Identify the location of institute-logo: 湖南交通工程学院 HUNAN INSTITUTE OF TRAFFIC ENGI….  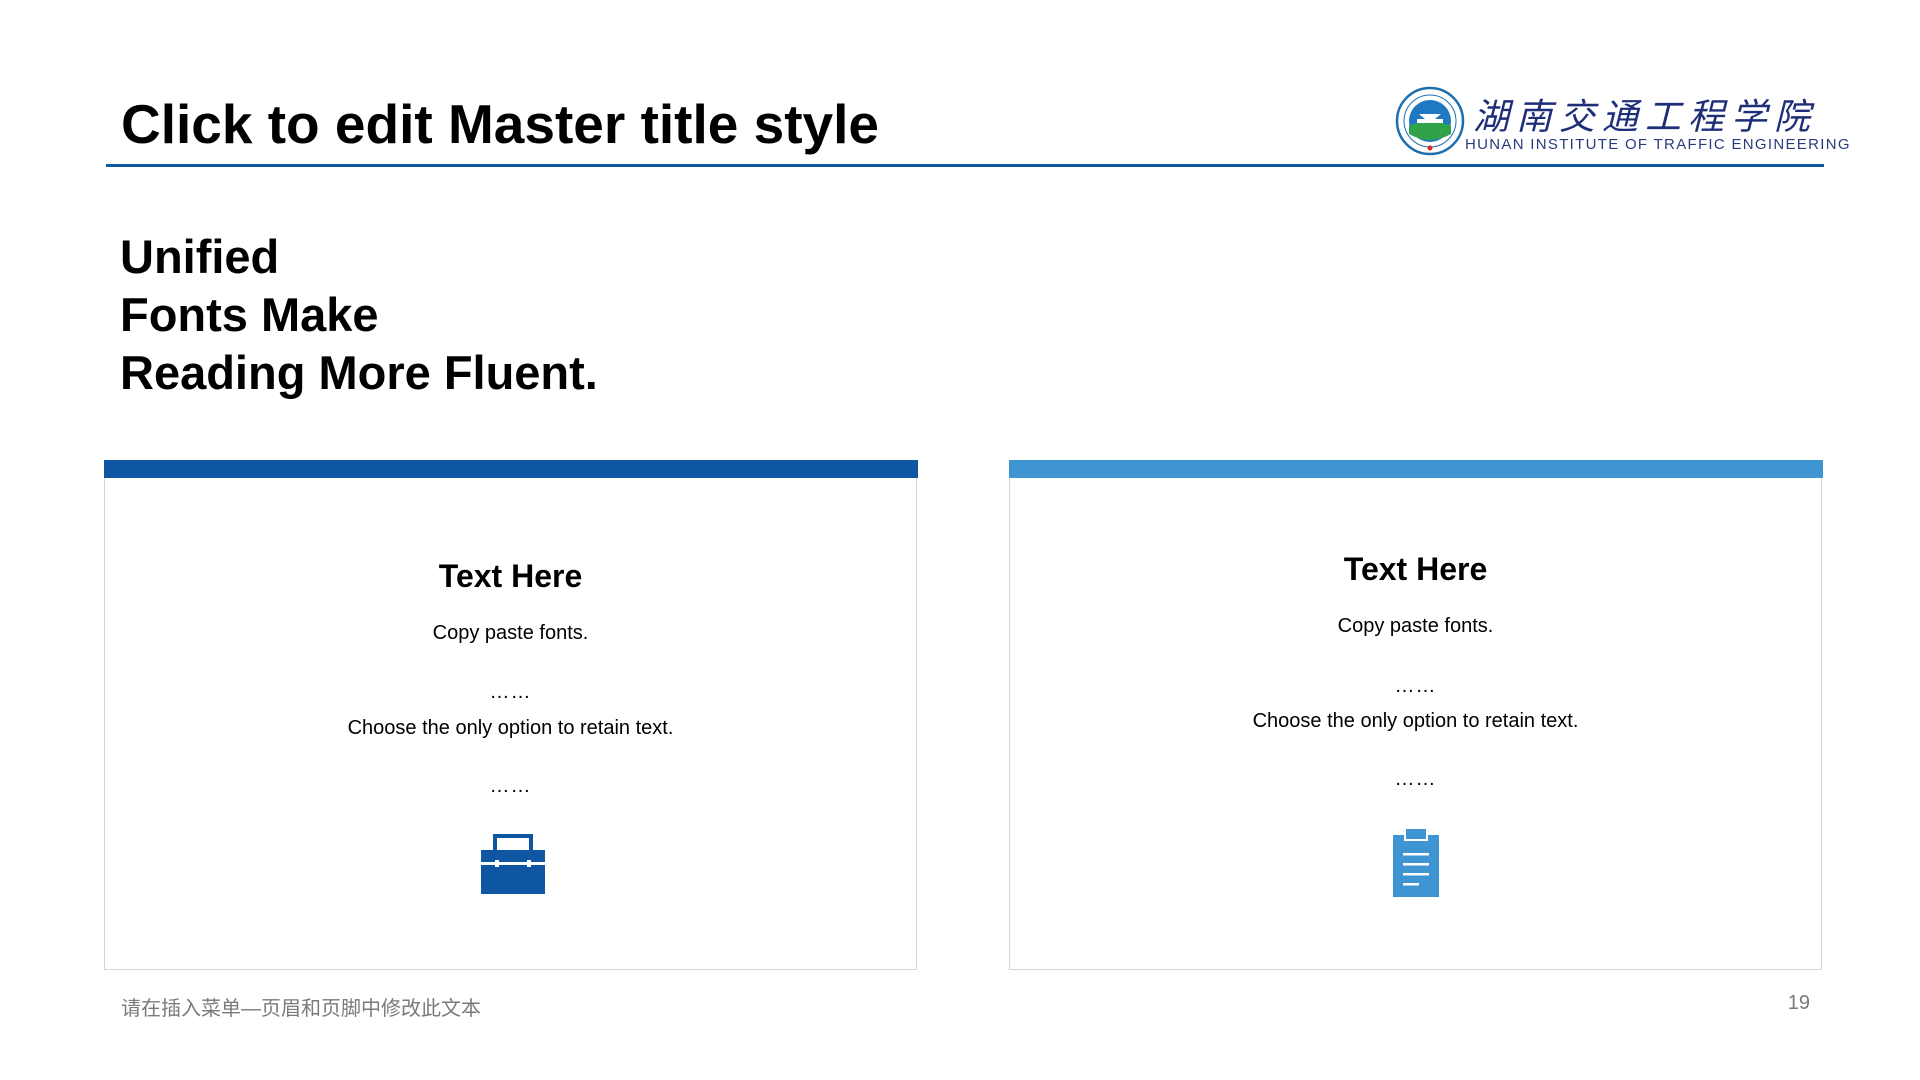
(1622, 122).